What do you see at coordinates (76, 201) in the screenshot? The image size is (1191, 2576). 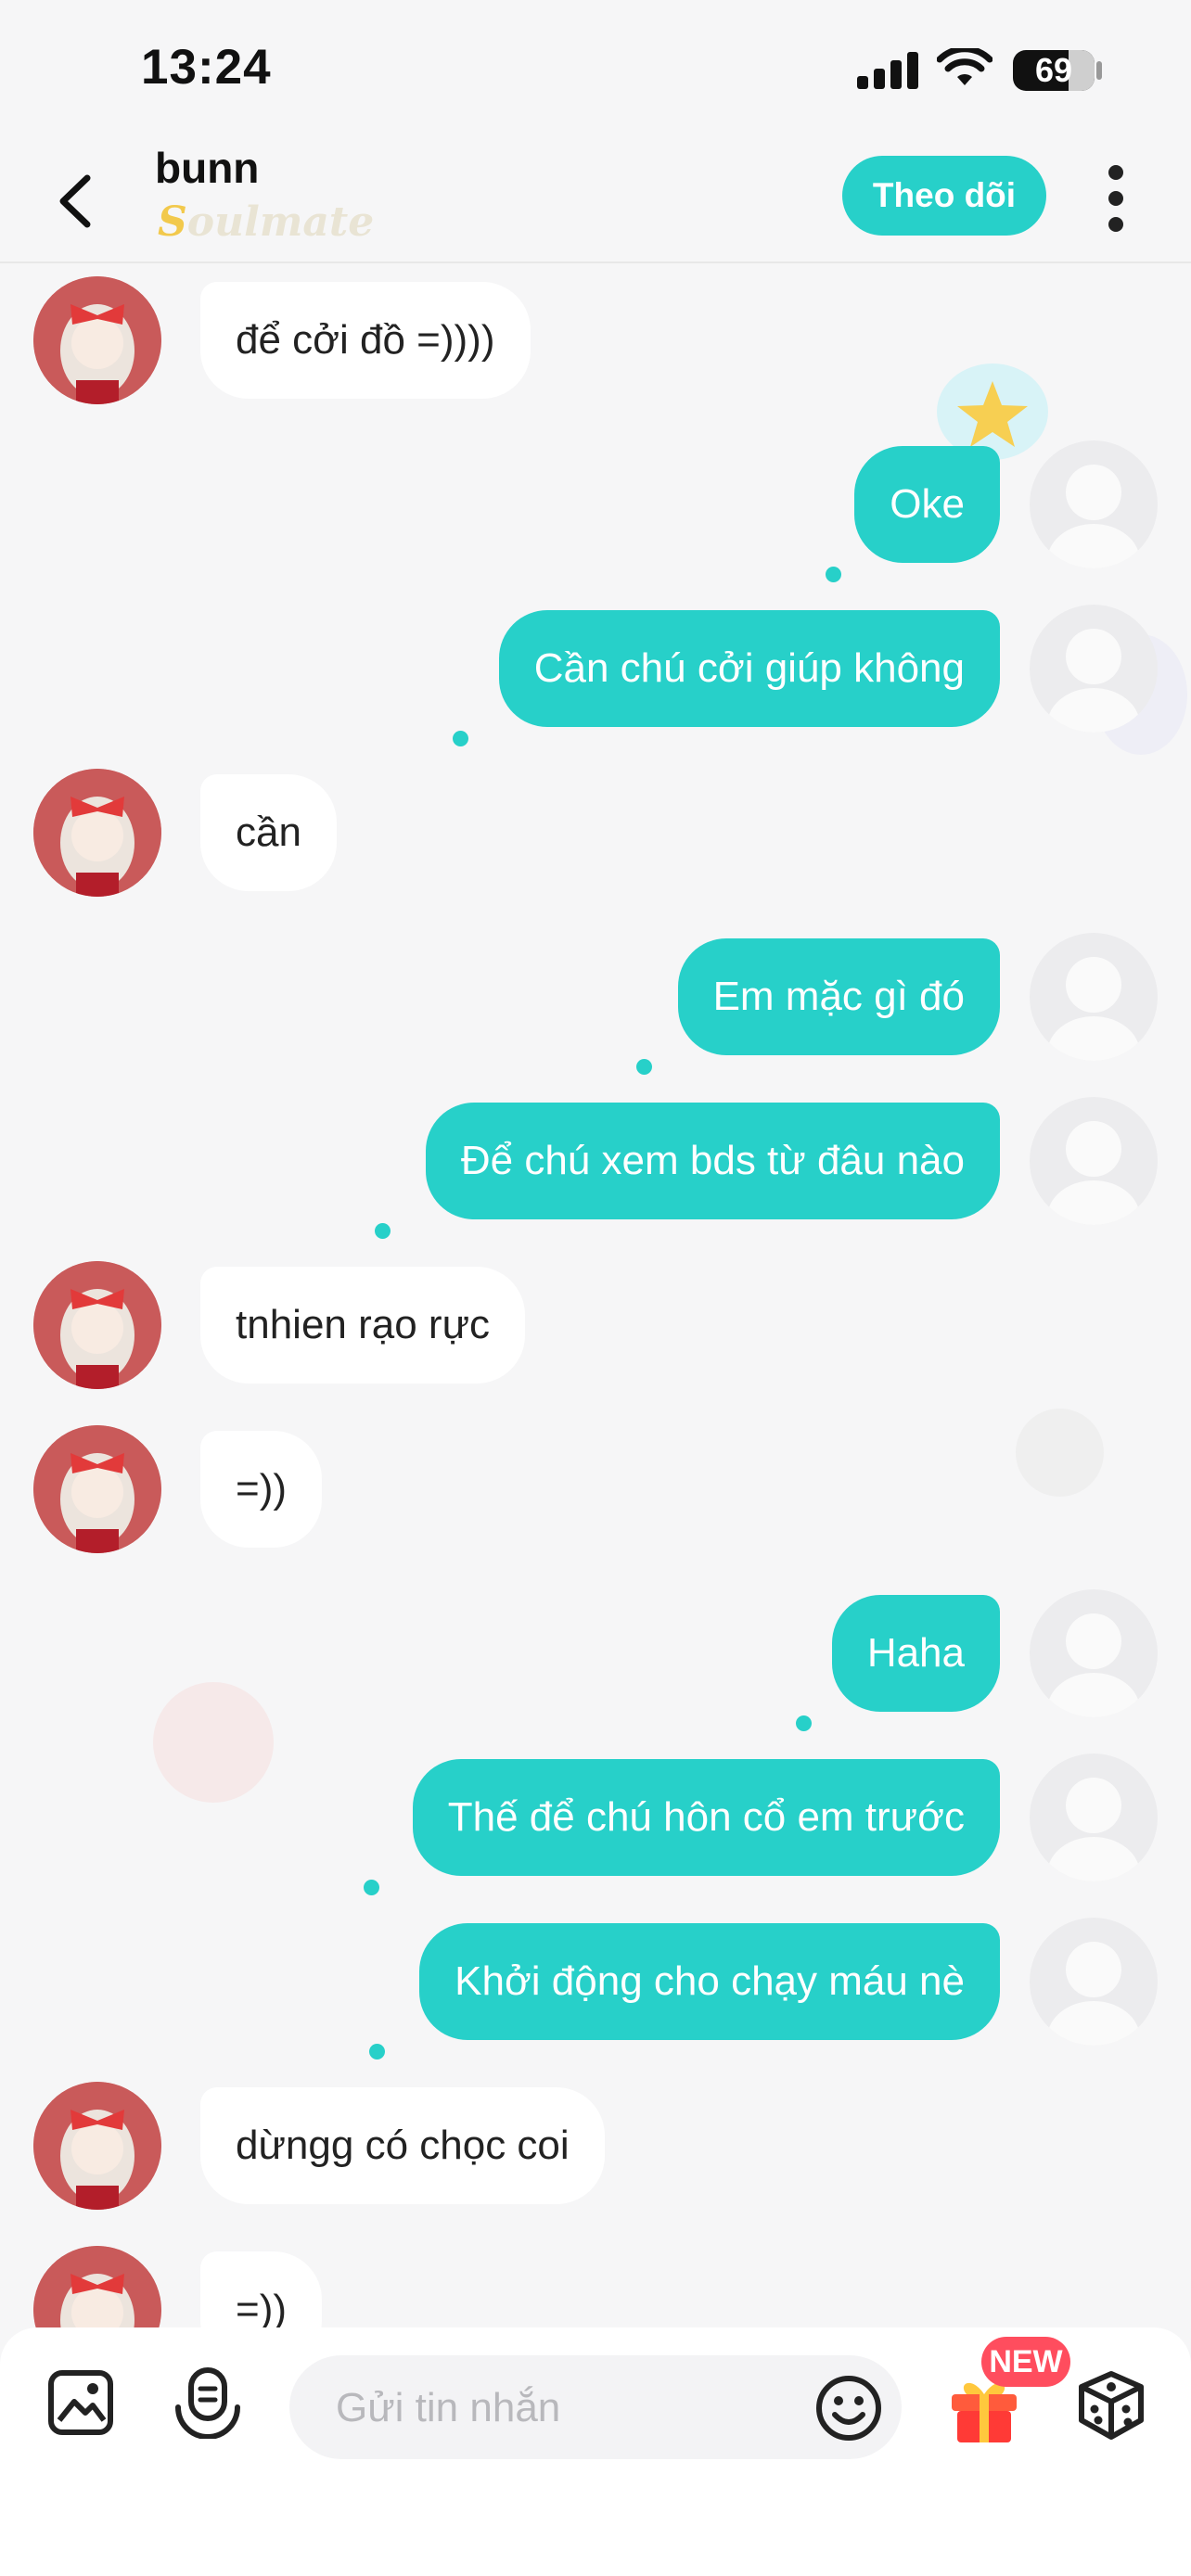 I see `back-arrow-icon` at bounding box center [76, 201].